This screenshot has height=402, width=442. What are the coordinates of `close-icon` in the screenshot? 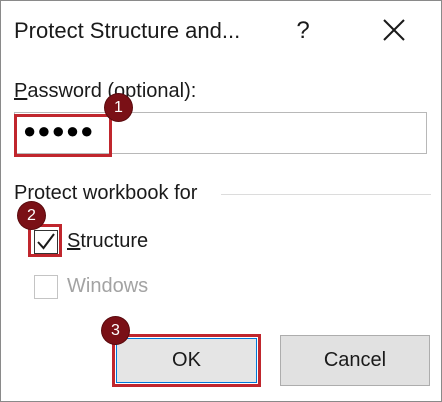 It's located at (394, 30).